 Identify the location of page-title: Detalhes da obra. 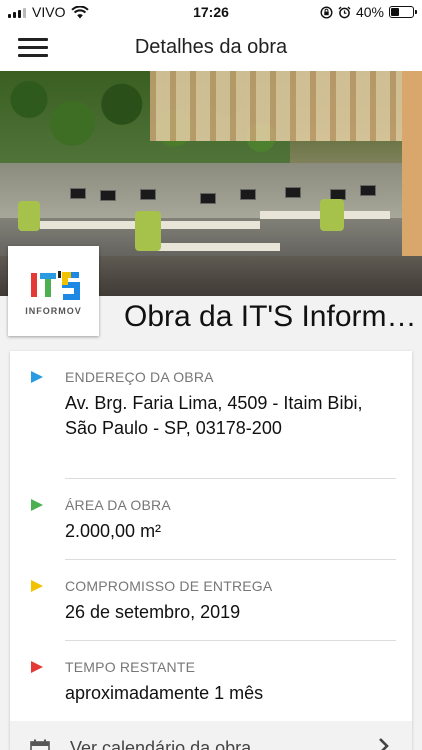
(211, 47).